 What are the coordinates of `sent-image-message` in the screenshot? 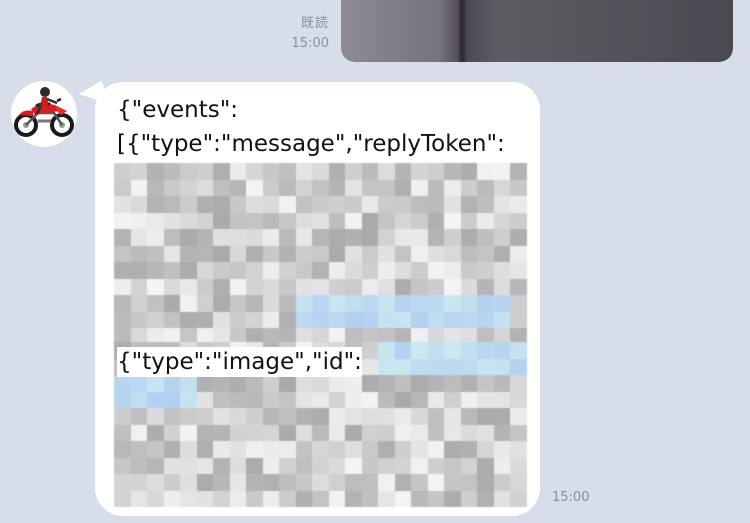 It's located at (537, 31).